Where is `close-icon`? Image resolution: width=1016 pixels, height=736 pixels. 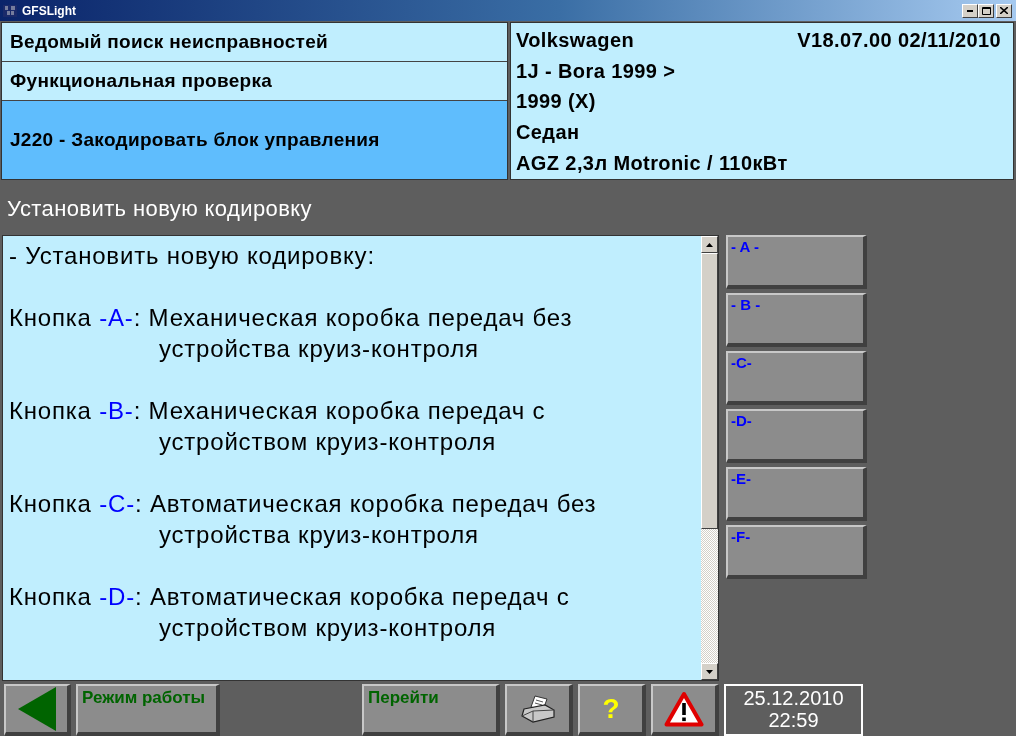
close-icon is located at coordinates (1004, 10).